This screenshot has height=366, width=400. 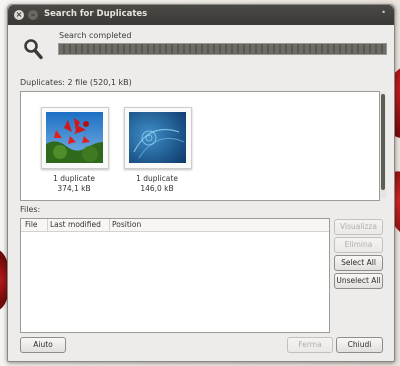 What do you see at coordinates (359, 345) in the screenshot?
I see `close-button: Chiudi` at bounding box center [359, 345].